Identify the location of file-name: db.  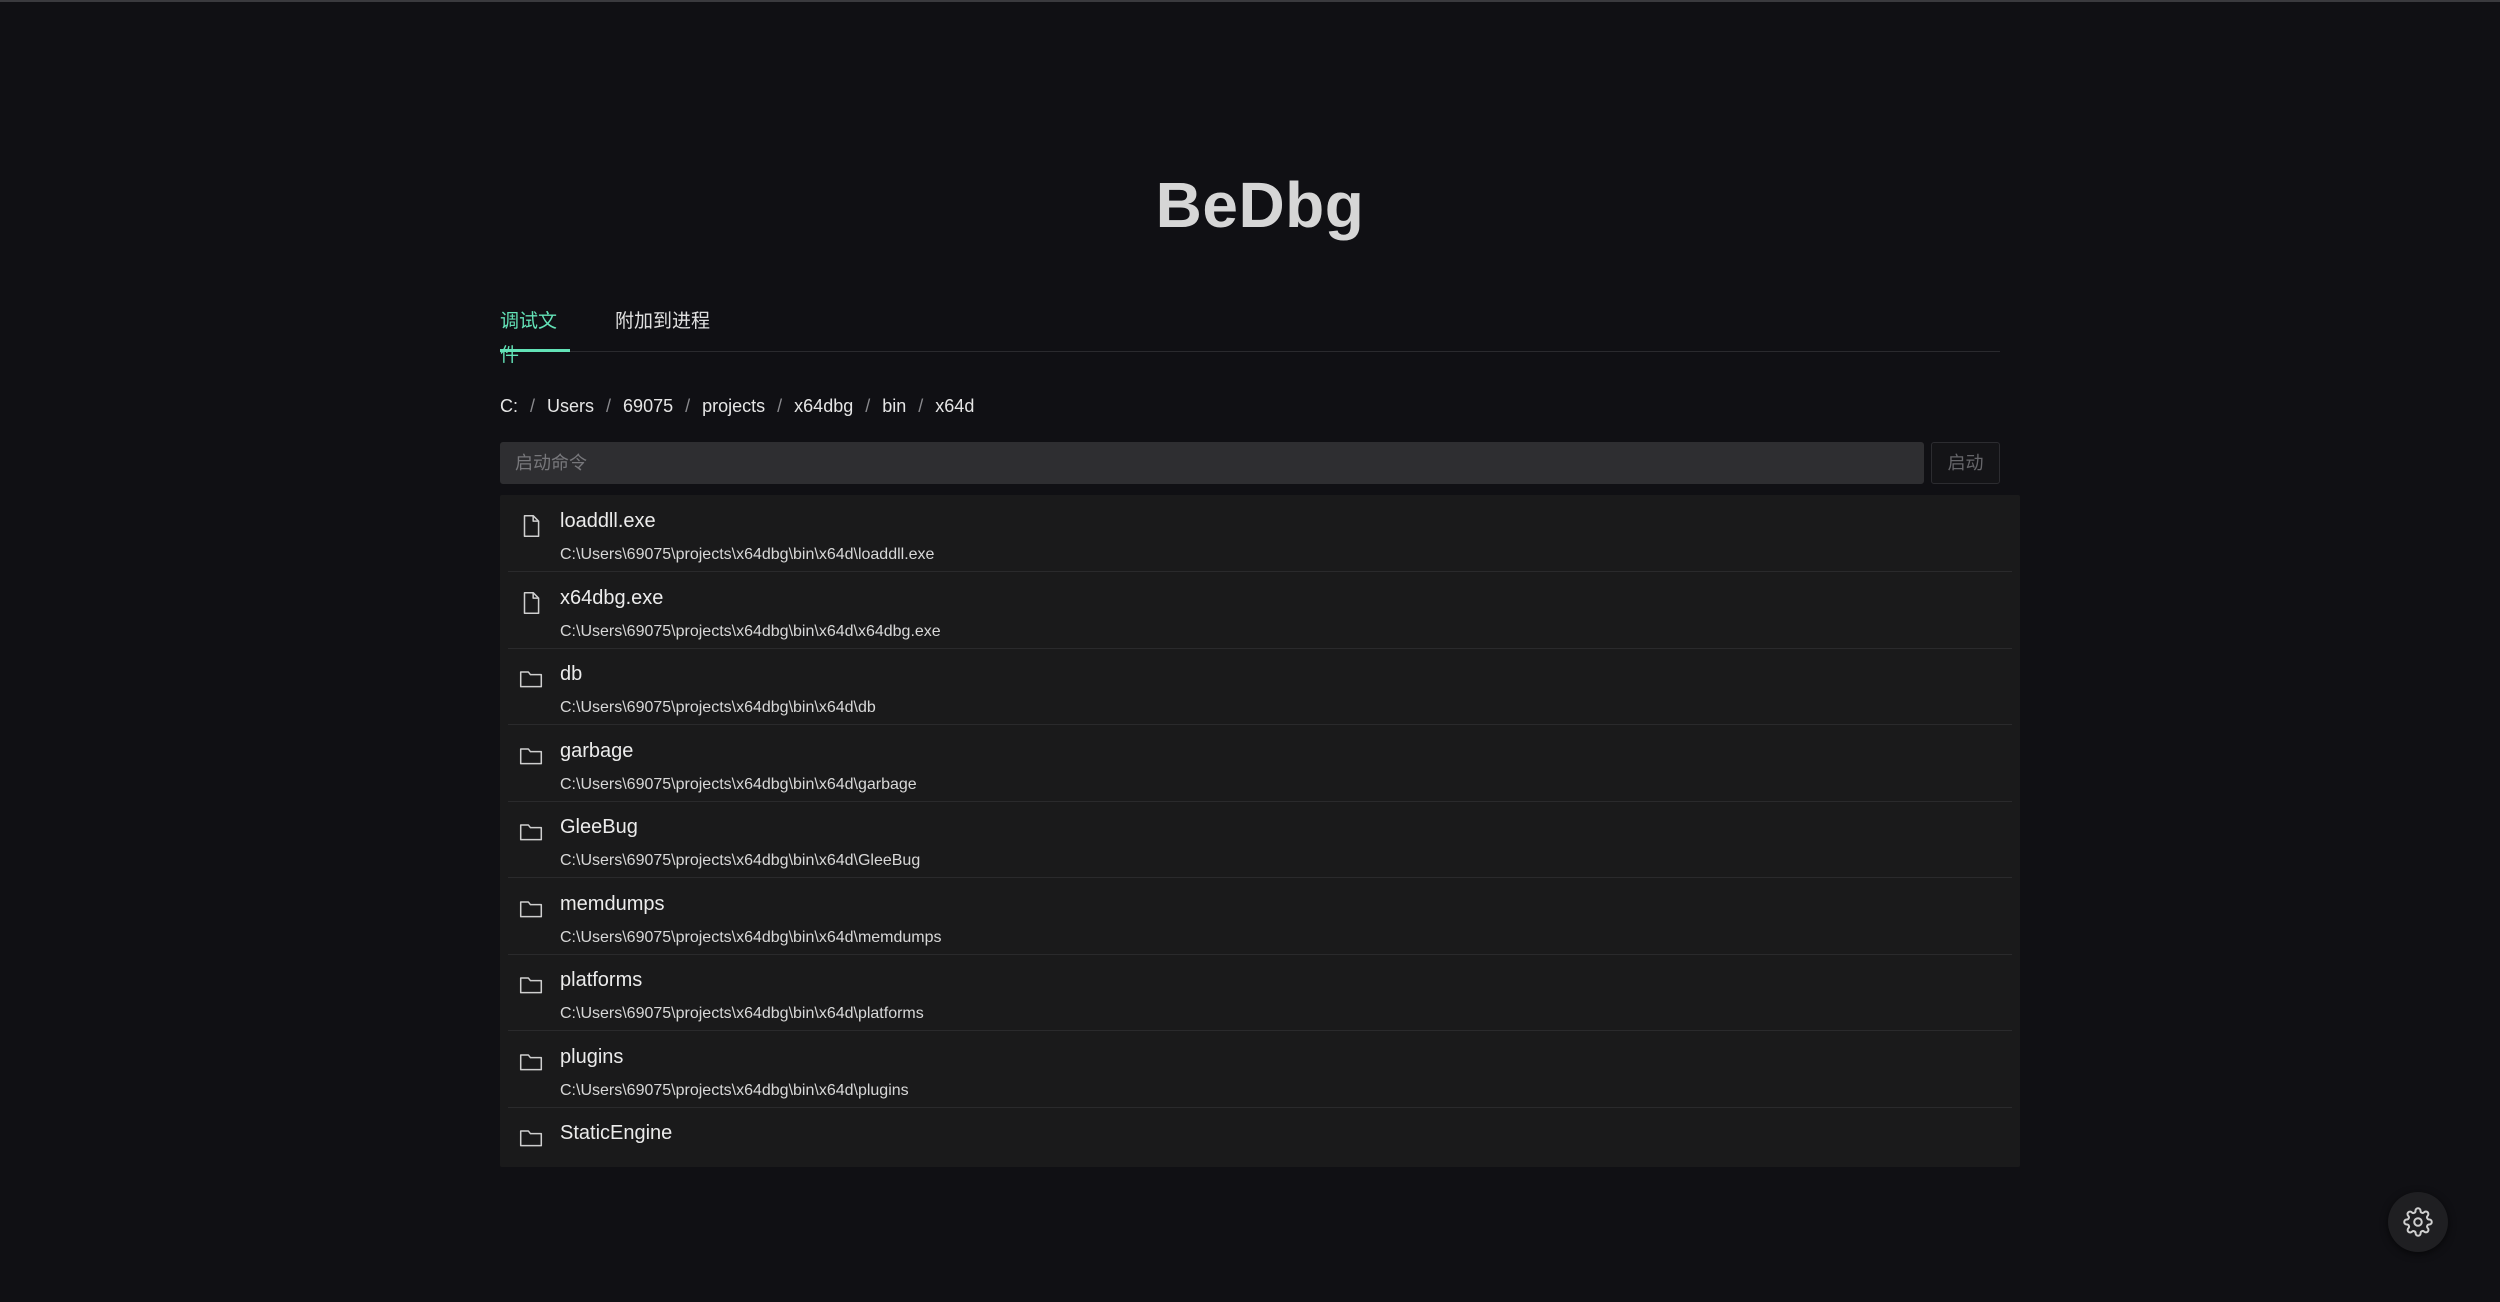
(571, 674).